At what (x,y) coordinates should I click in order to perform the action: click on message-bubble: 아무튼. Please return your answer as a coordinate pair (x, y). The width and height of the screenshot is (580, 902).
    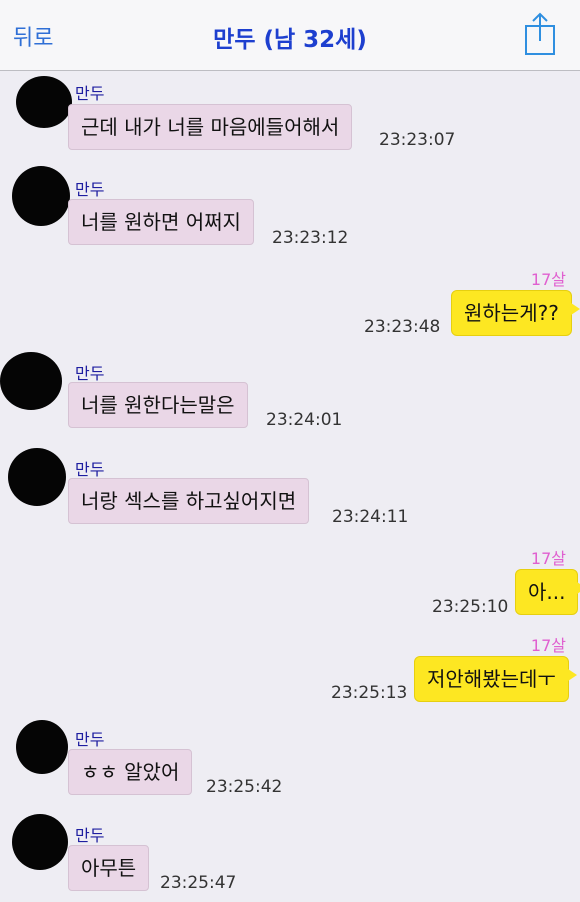
    Looking at the image, I should click on (109, 868).